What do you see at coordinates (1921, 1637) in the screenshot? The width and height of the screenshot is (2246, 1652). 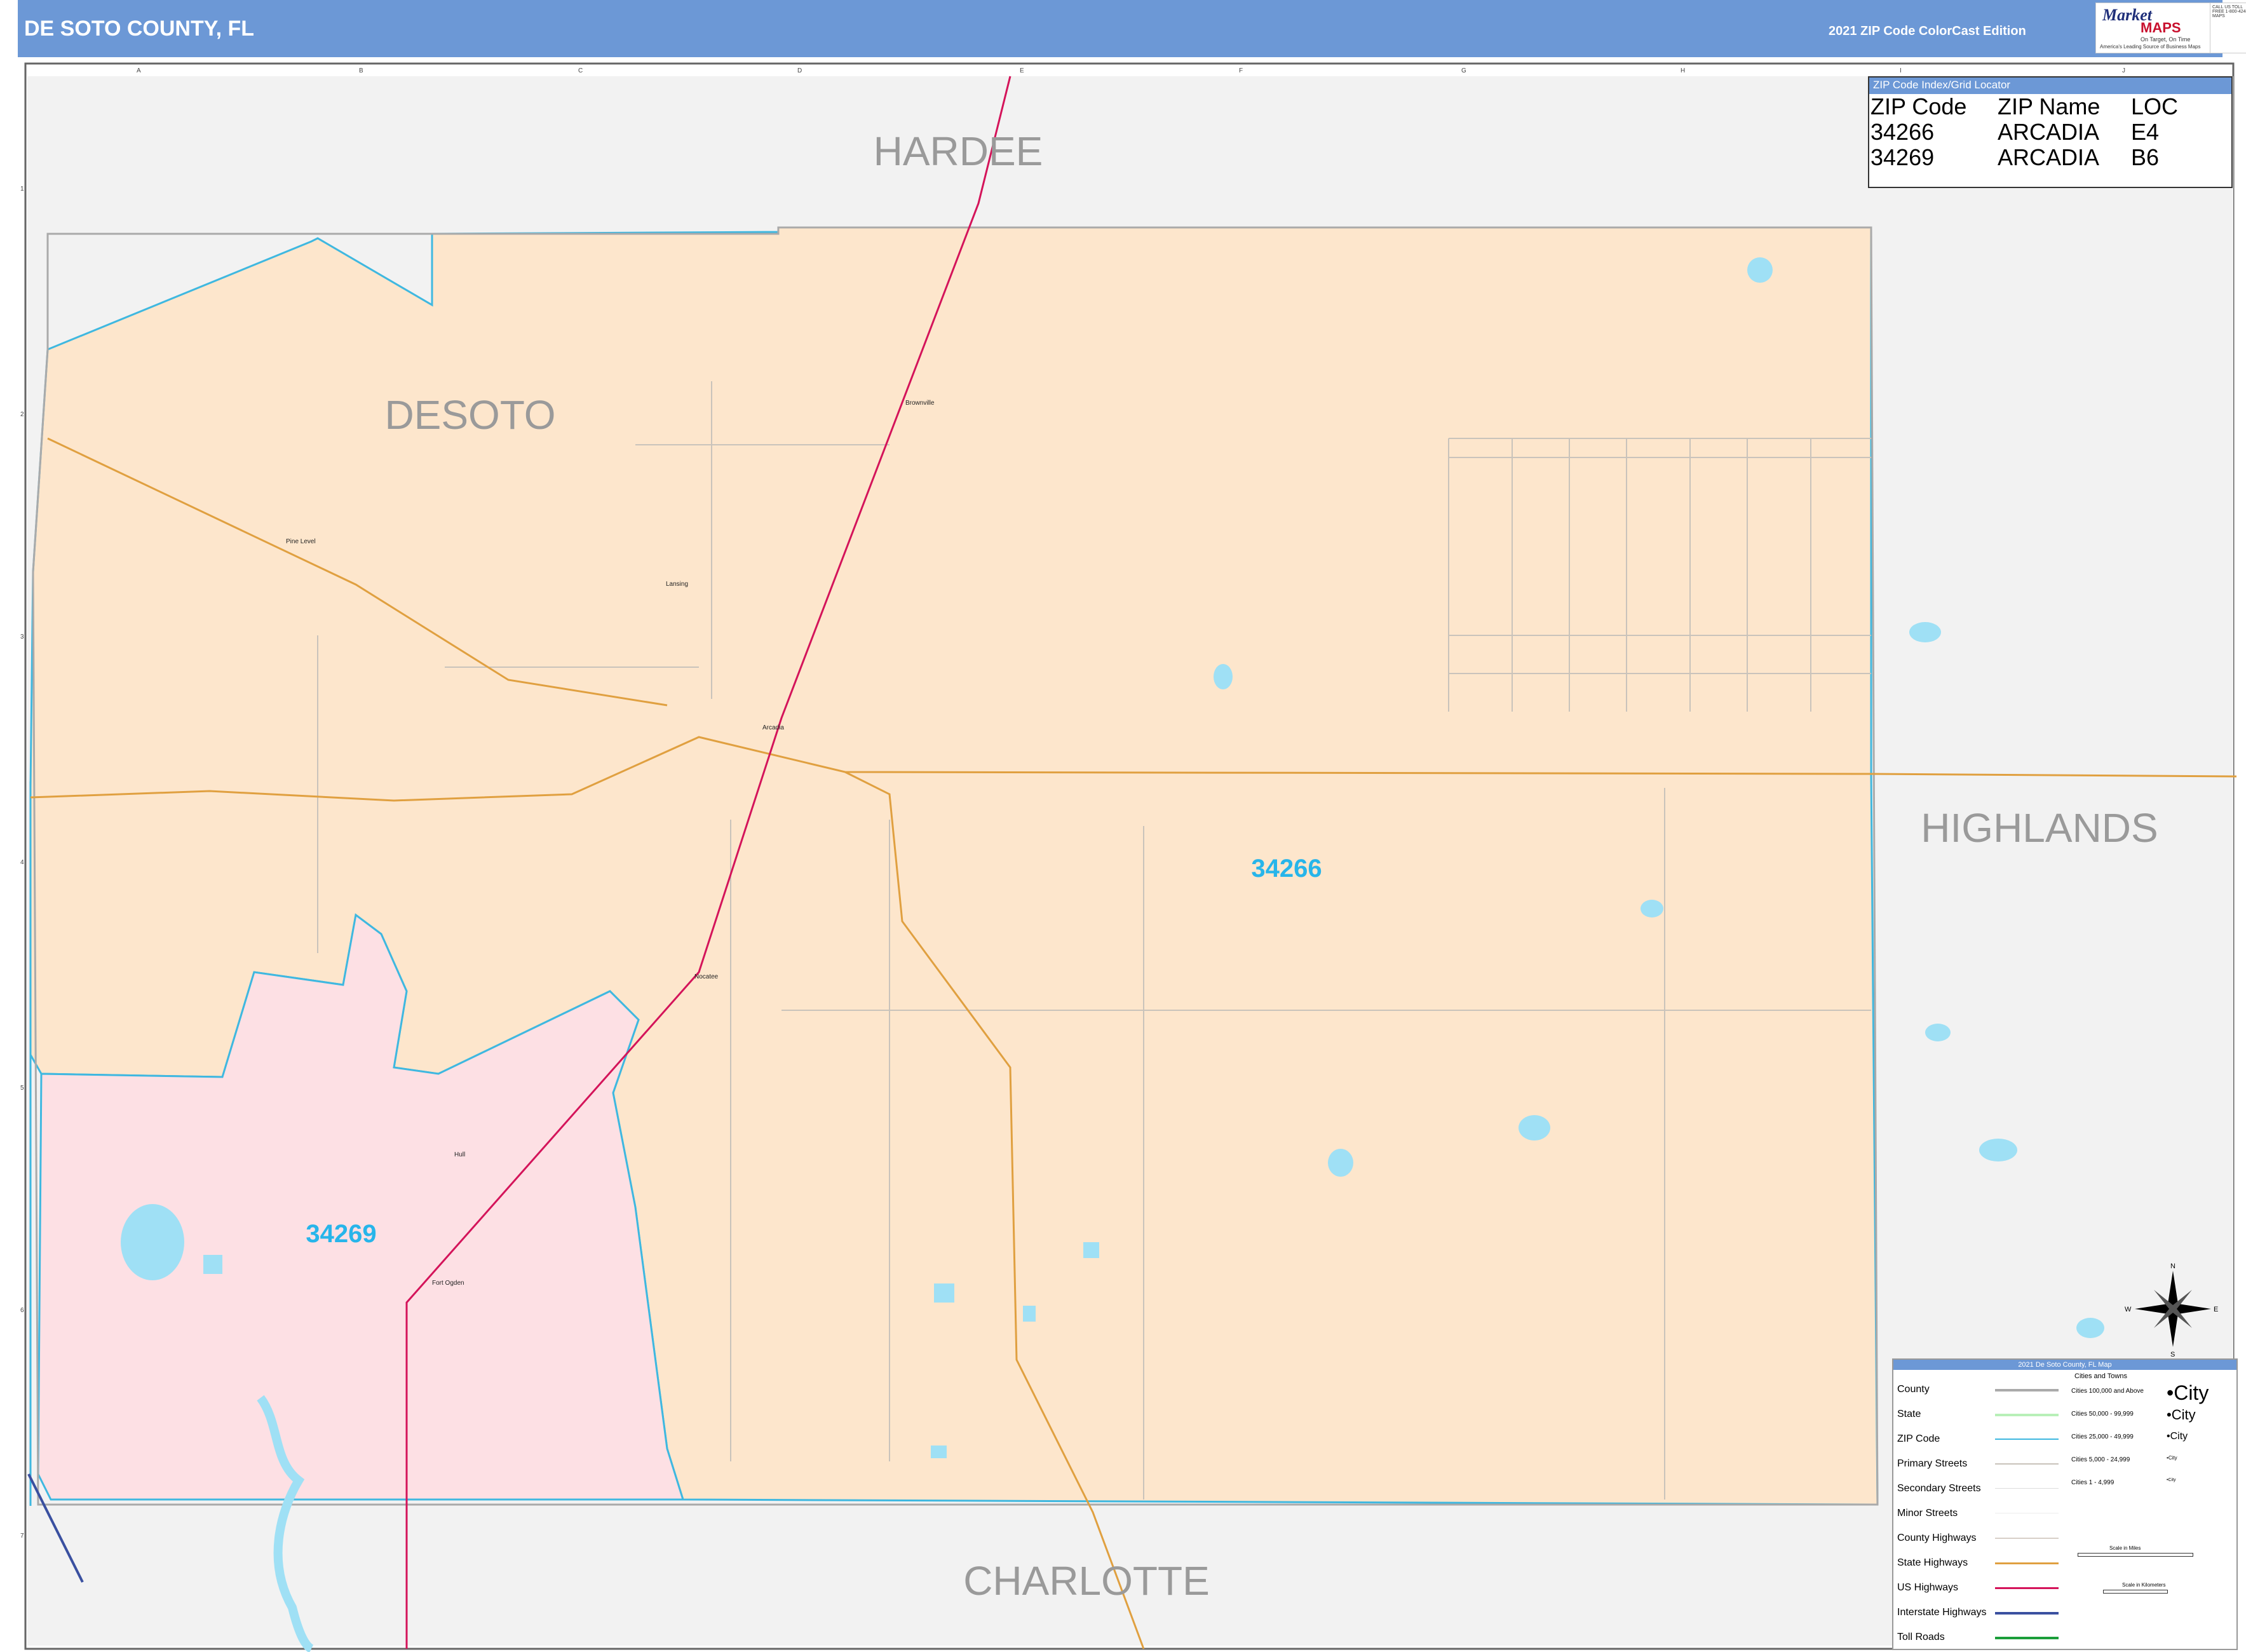 I see `legend-item-toll: Toll Roads` at bounding box center [1921, 1637].